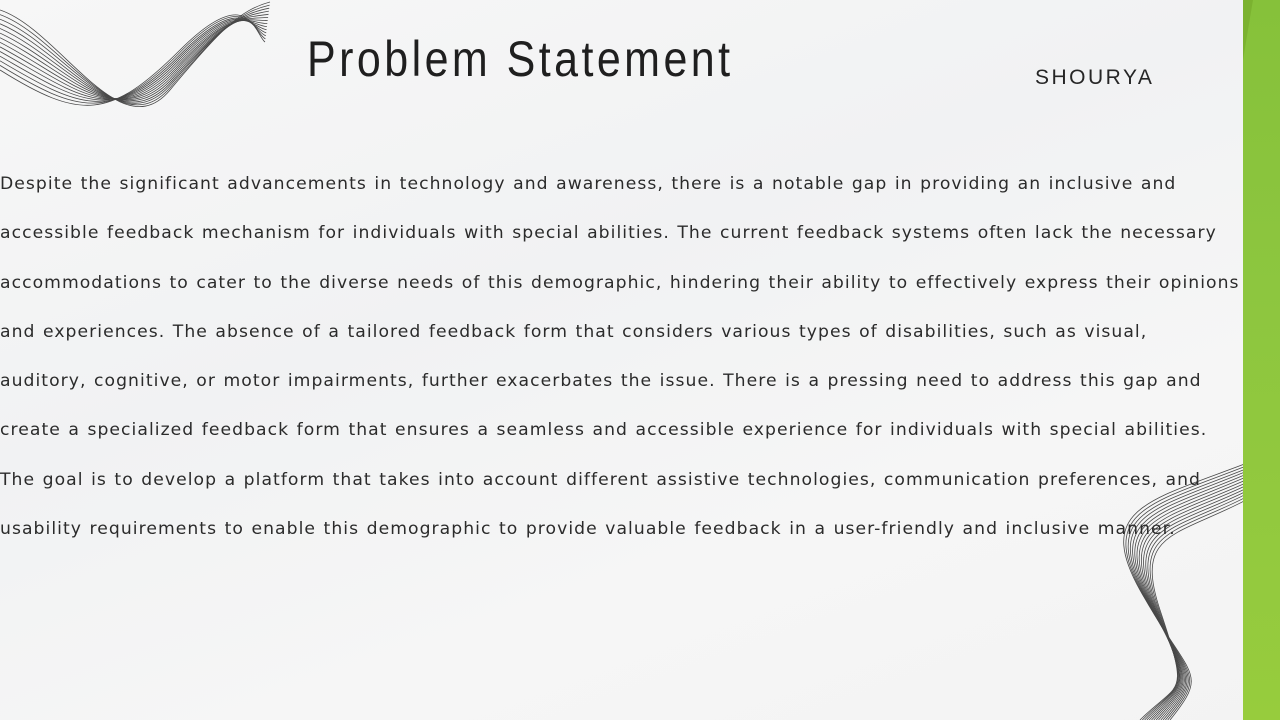 The image size is (1280, 720). I want to click on accent-bar, so click(1261, 360).